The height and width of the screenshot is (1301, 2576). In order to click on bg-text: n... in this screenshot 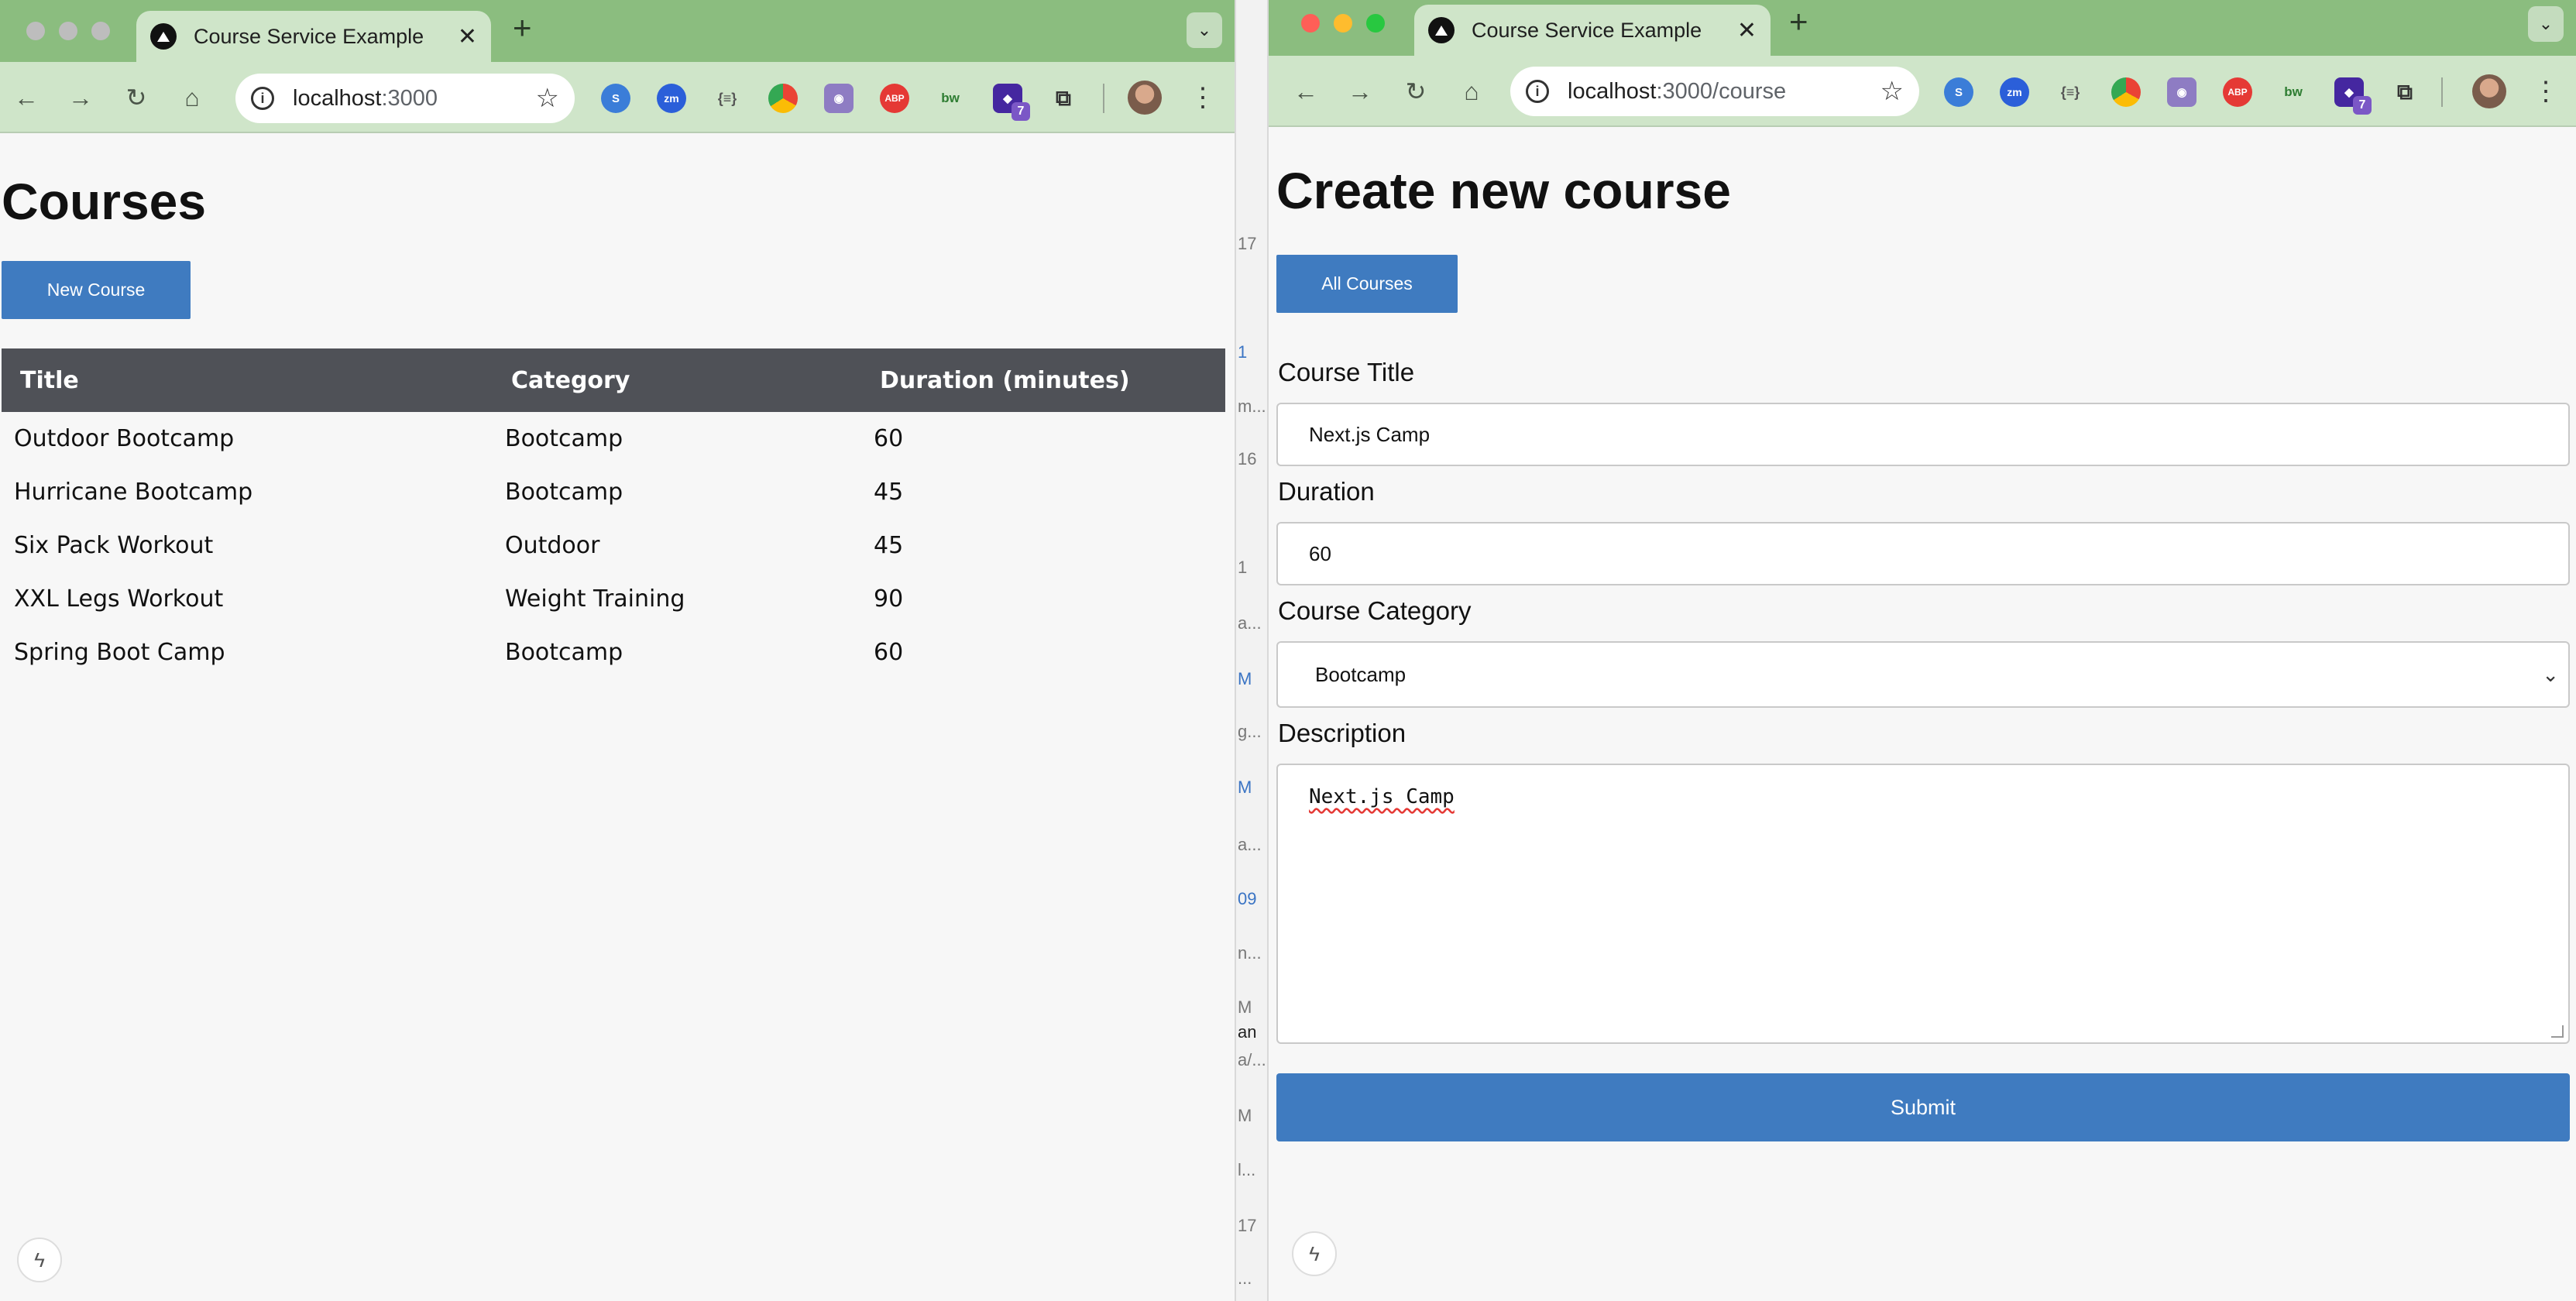, I will do `click(1250, 953)`.